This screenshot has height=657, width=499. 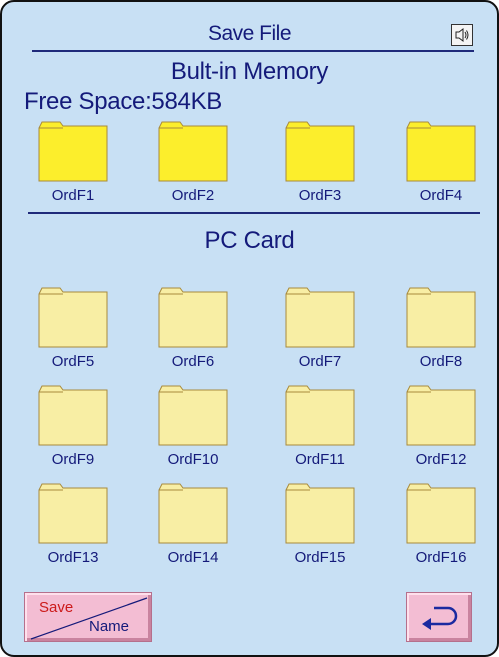 What do you see at coordinates (56, 607) in the screenshot?
I see `save-label: Save` at bounding box center [56, 607].